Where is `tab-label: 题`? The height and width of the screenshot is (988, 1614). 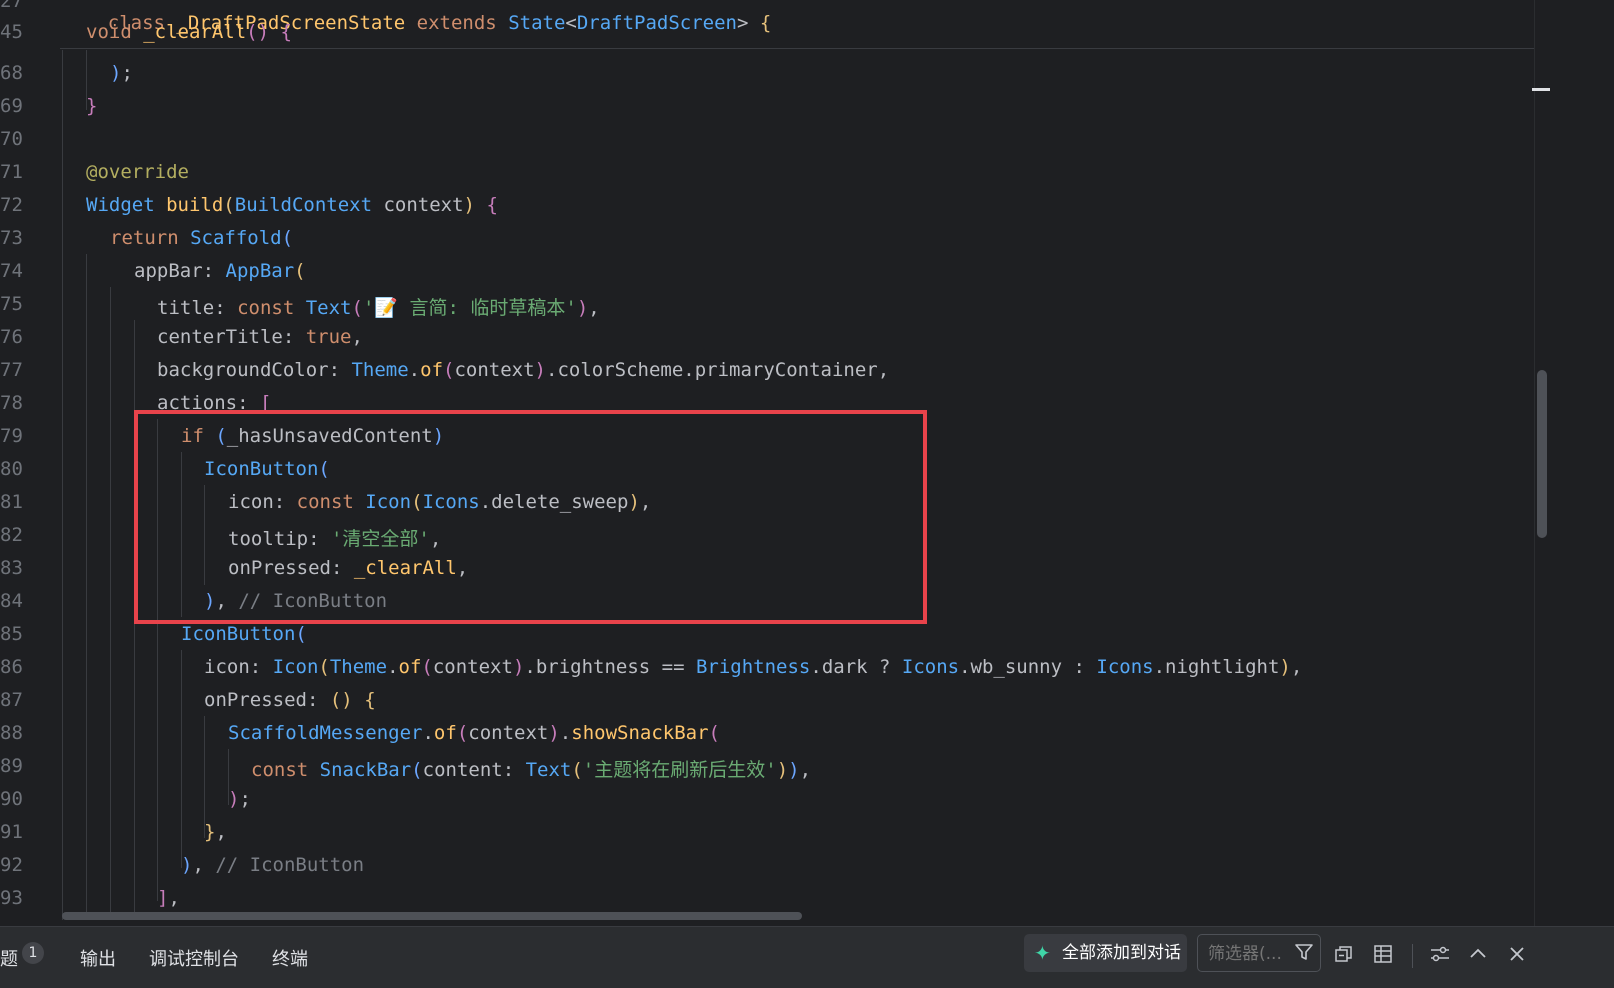
tab-label: 题 is located at coordinates (9, 959).